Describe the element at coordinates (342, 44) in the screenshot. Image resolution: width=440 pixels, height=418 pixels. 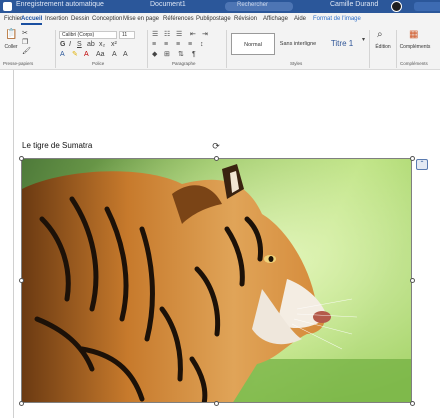
I see `style-heading-1: Titre 1` at that location.